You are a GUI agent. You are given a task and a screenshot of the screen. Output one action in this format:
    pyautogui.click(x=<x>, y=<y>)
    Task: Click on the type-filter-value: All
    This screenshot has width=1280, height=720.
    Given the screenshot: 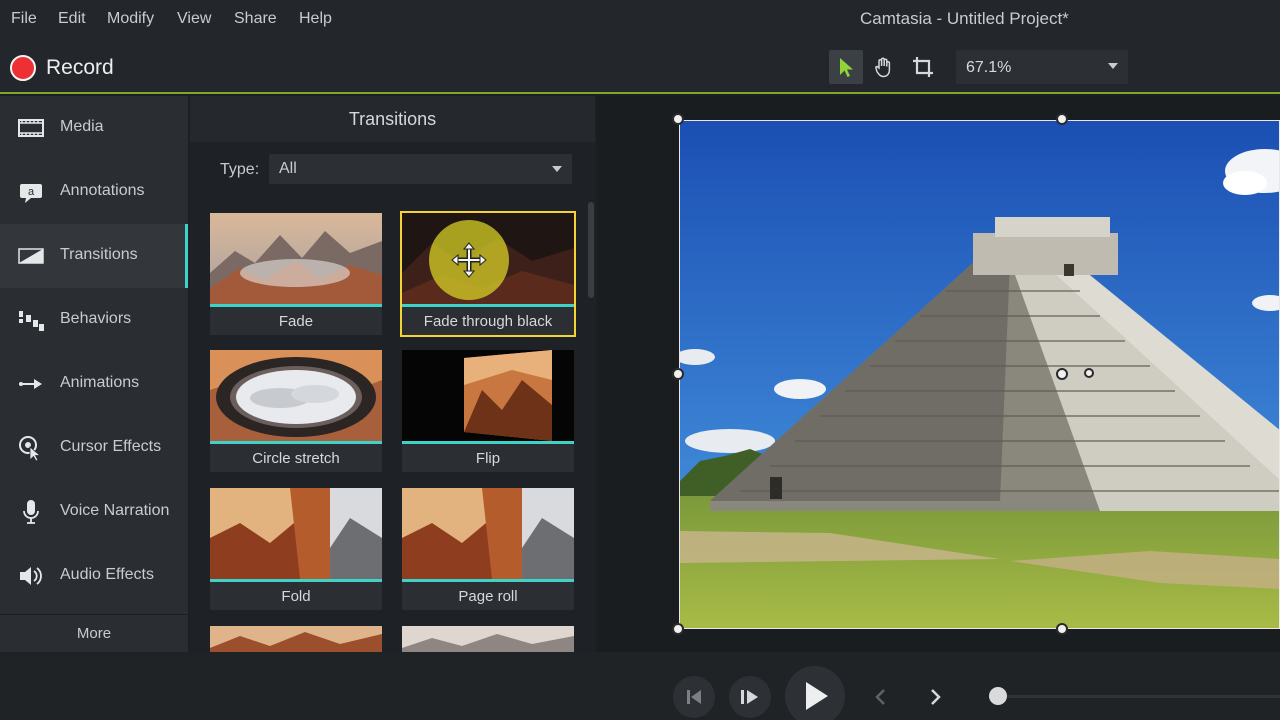 What is the action you would take?
    pyautogui.click(x=288, y=168)
    